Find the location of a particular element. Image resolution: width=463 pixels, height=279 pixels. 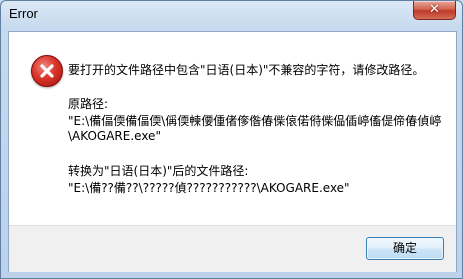

close-icon: ✕ is located at coordinates (434, 9).